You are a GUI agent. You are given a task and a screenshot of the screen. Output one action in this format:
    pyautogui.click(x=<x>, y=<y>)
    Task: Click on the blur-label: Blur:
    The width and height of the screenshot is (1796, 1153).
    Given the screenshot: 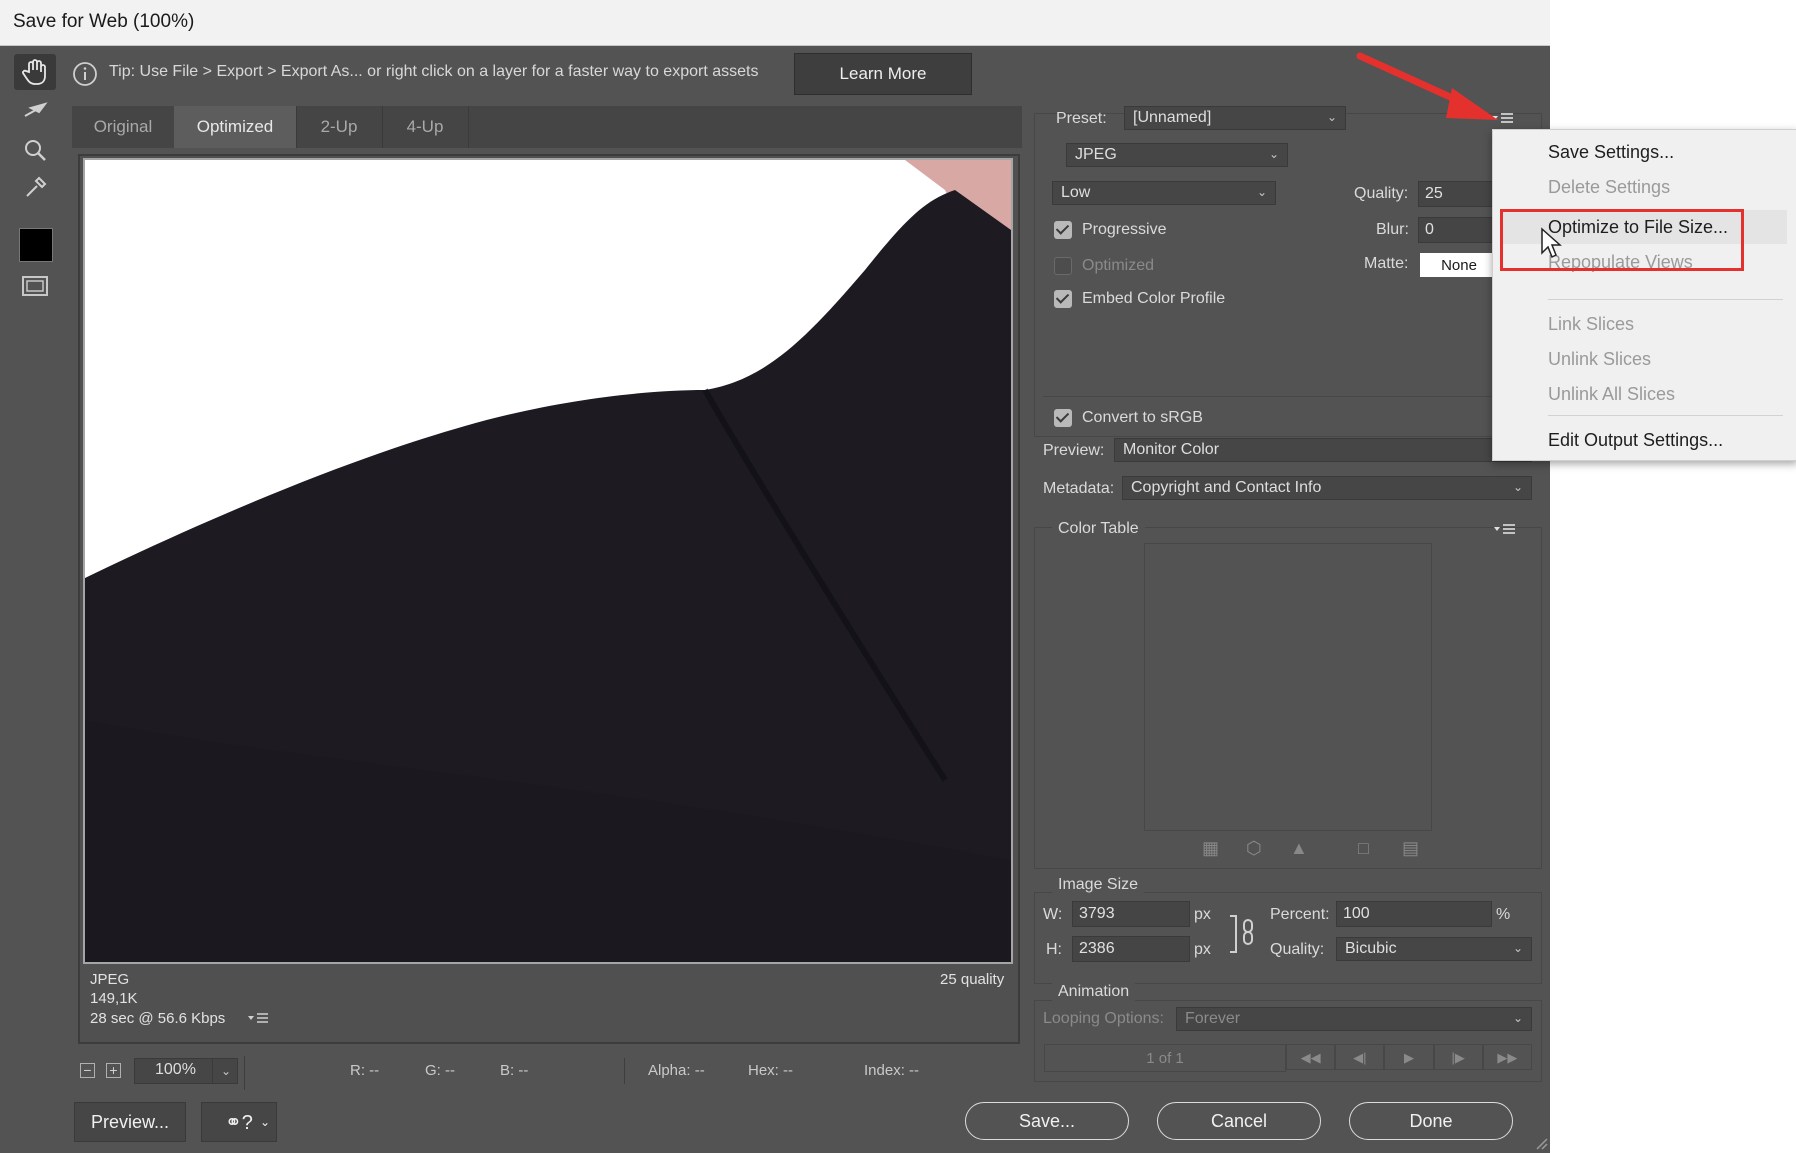 What is the action you would take?
    pyautogui.click(x=1392, y=229)
    